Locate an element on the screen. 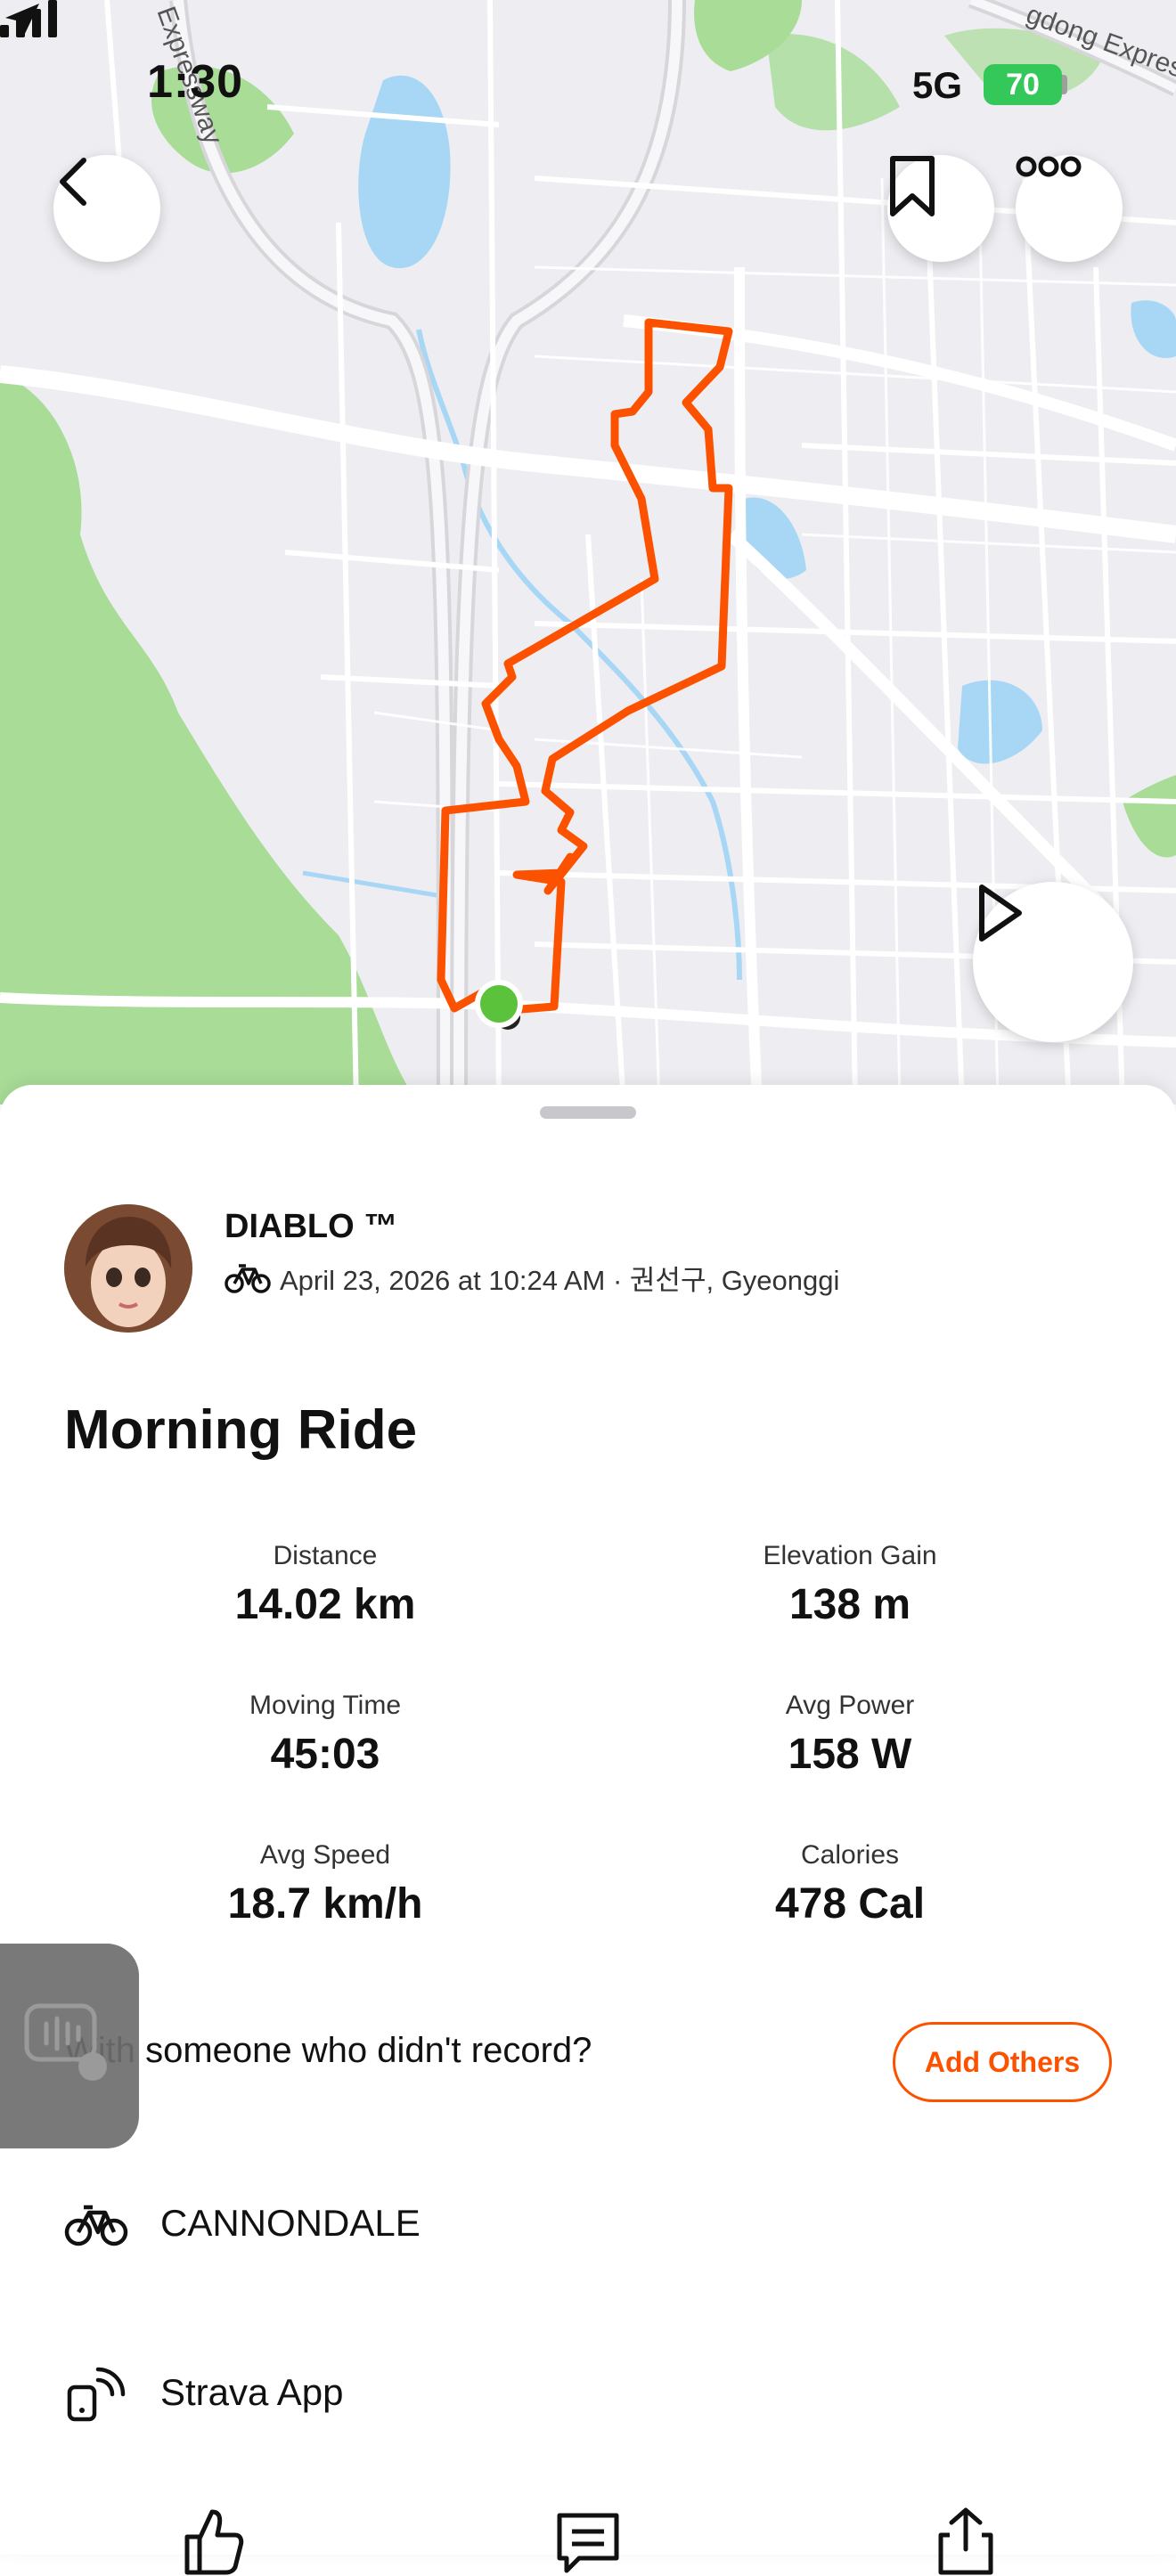 This screenshot has width=1176, height=2576. sheet-grabber is located at coordinates (588, 1112).